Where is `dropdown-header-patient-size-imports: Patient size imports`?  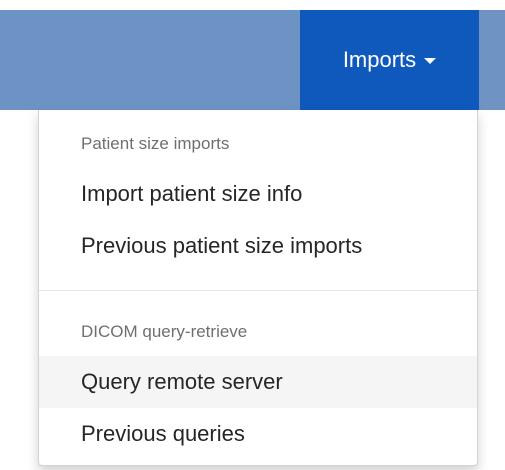 dropdown-header-patient-size-imports: Patient size imports is located at coordinates (155, 143).